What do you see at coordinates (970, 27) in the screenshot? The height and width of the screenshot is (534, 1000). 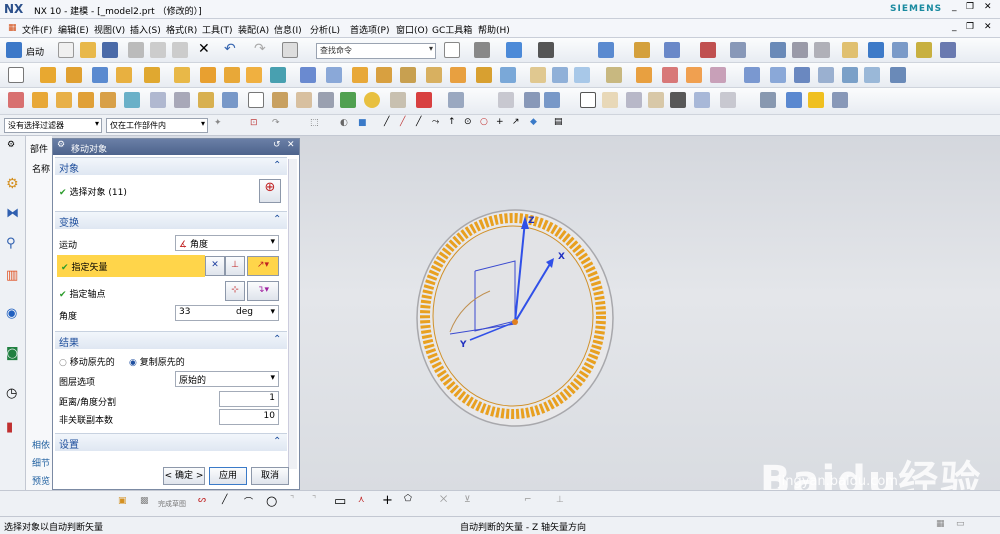 I see `doc-restore-icon: ❐` at bounding box center [970, 27].